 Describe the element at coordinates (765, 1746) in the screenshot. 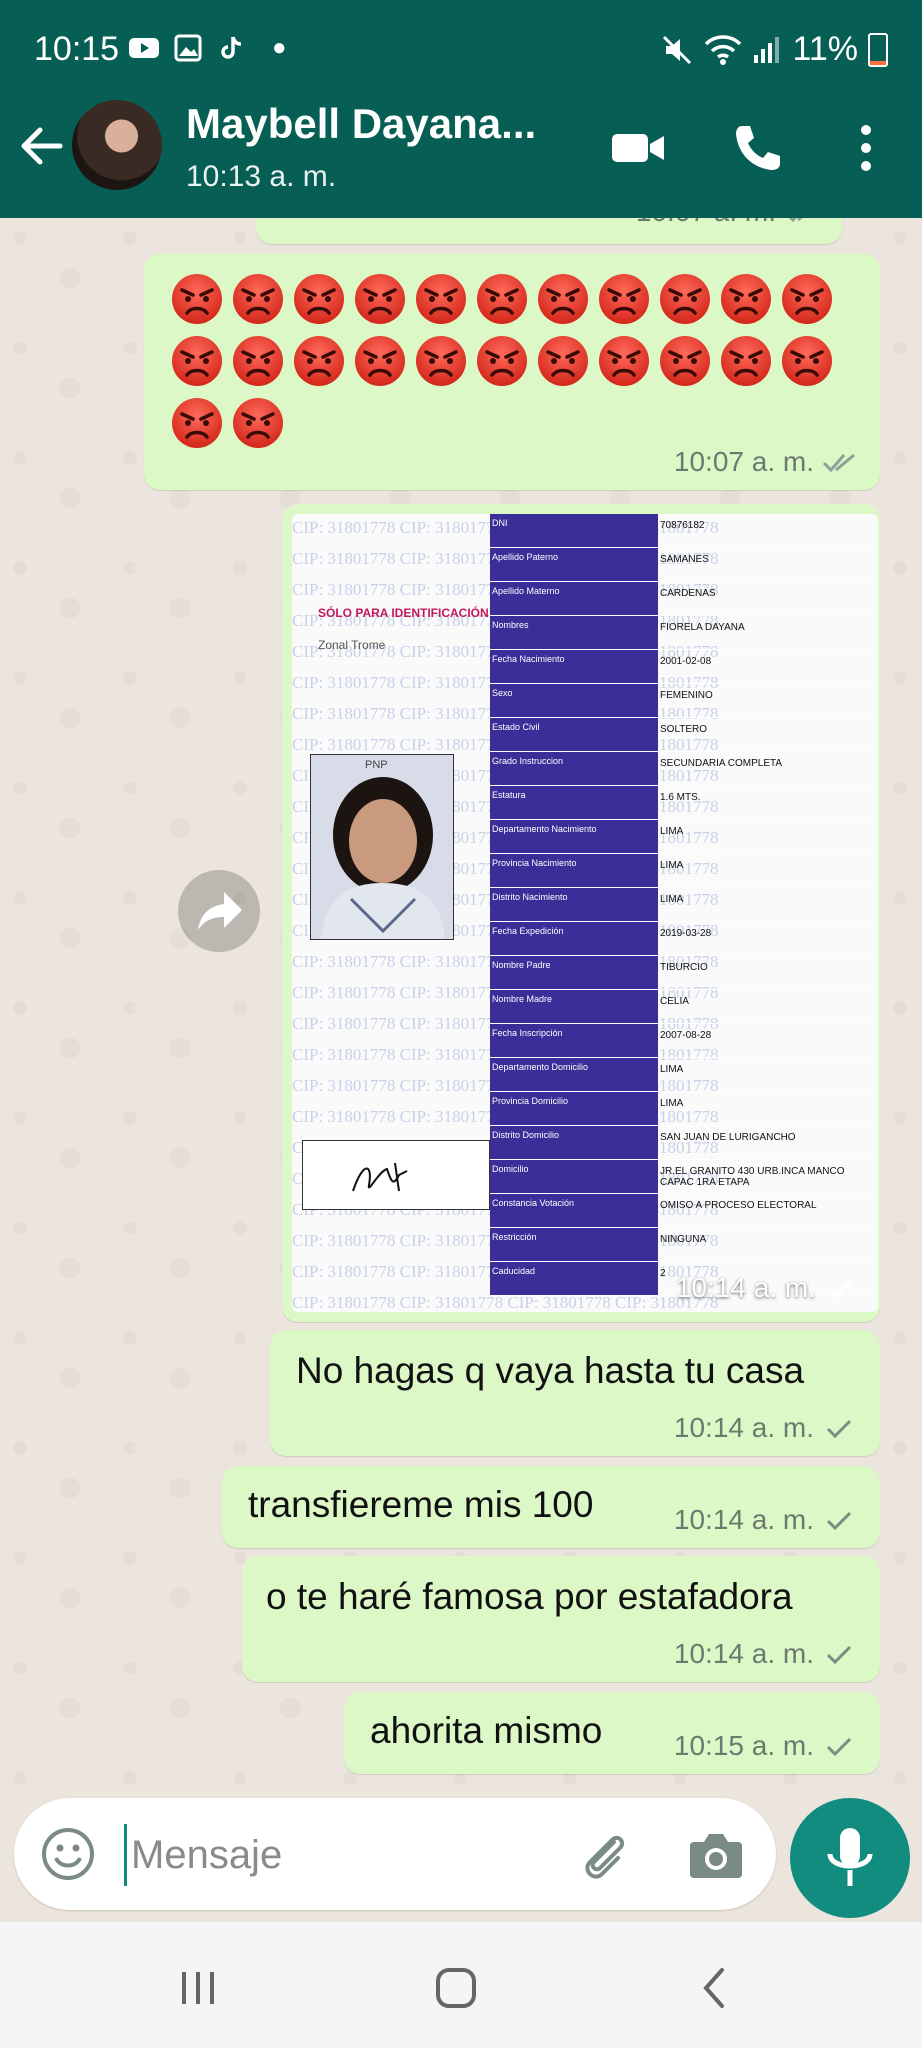

I see `message-meta: 10:15 a. m.` at that location.